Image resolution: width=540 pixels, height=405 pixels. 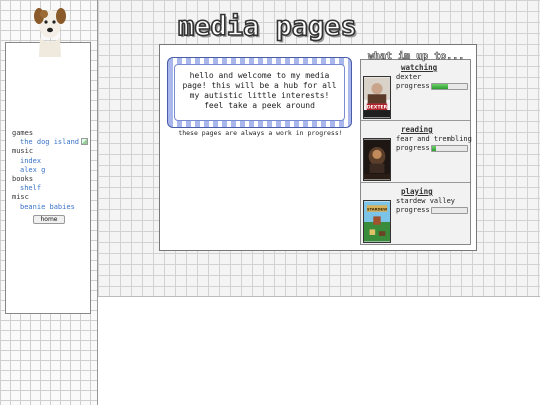 I want to click on nav-category-music: music, so click(x=23, y=151).